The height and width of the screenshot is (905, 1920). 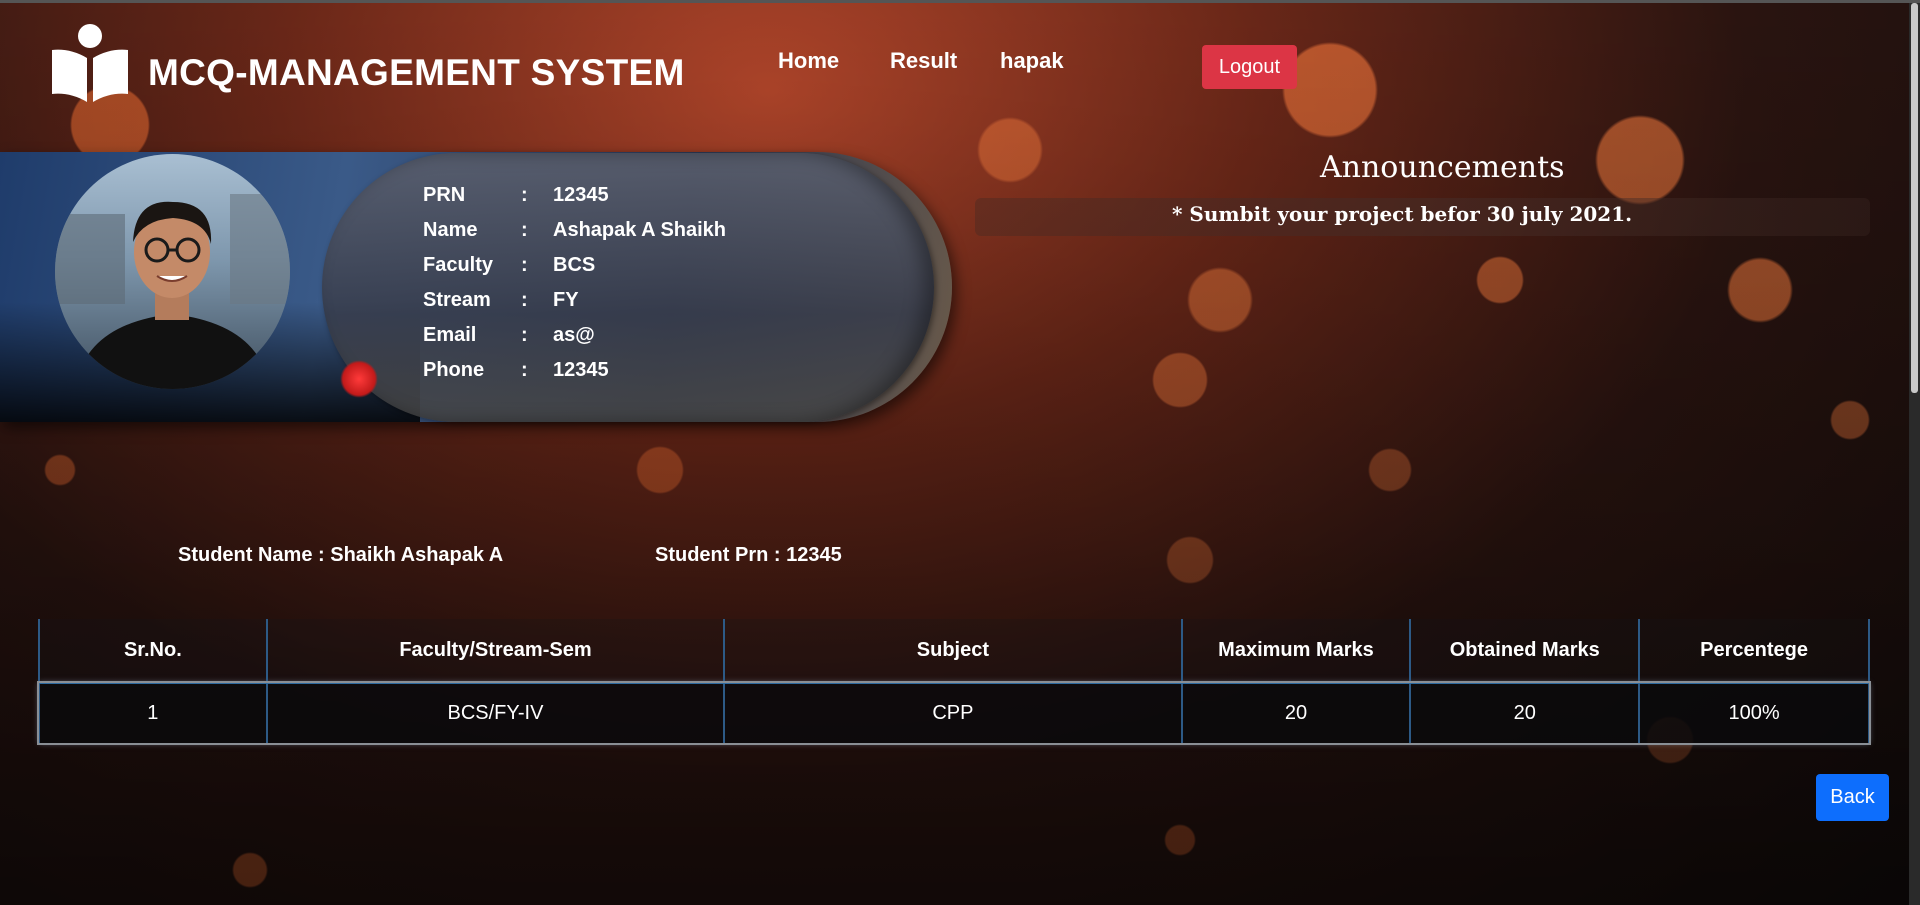 I want to click on column-header: Obtained Marks, so click(x=1525, y=651).